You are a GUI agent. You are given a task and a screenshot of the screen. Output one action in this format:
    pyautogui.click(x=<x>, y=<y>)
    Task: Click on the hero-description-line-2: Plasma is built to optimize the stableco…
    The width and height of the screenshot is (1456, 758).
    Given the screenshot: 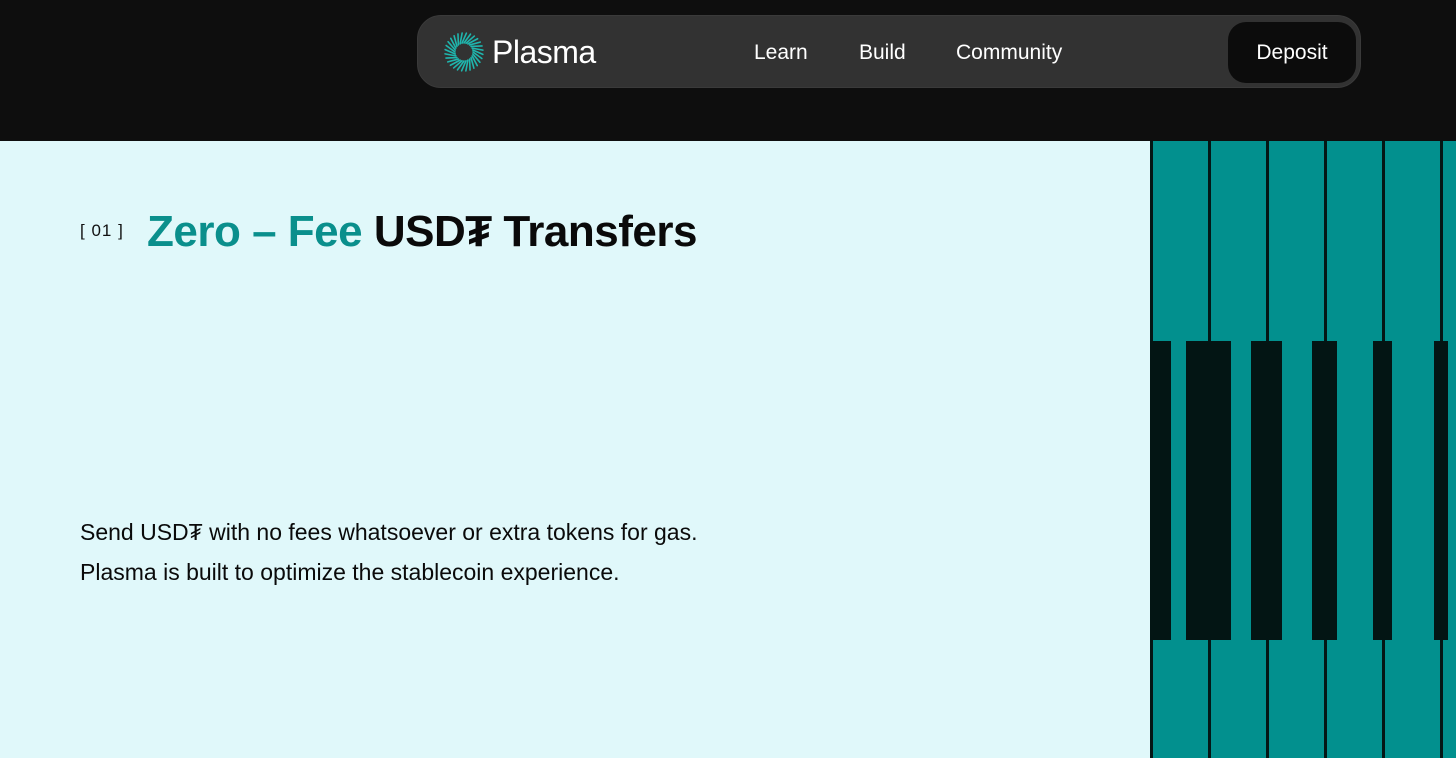 What is the action you would take?
    pyautogui.click(x=350, y=572)
    